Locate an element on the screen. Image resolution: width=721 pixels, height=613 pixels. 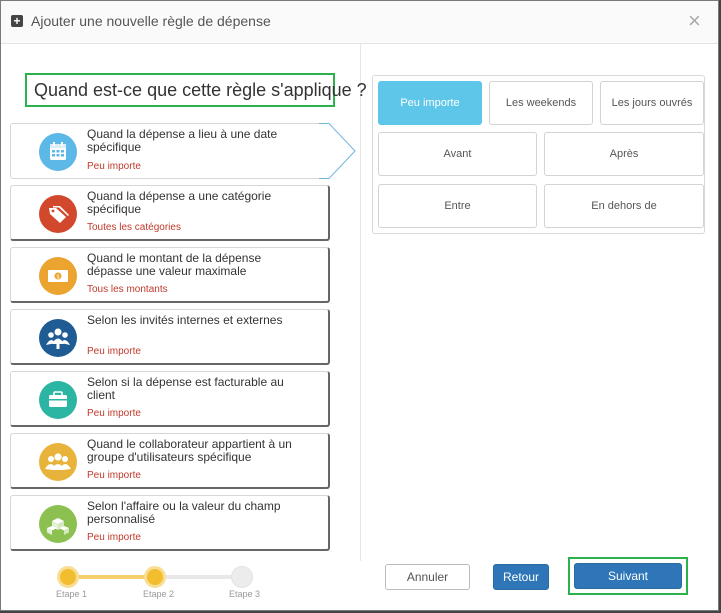
next-button-highlight: Suivant is located at coordinates (628, 576).